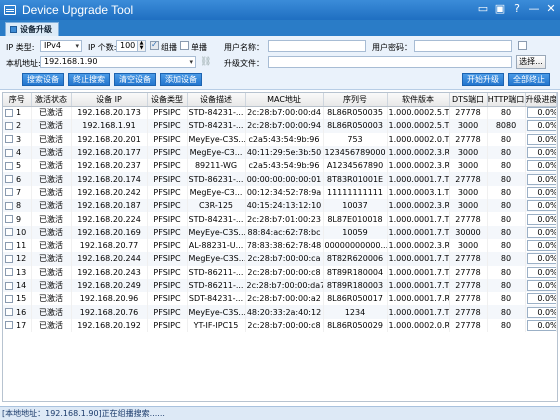  I want to click on stop-all-button: 全部终止, so click(529, 79).